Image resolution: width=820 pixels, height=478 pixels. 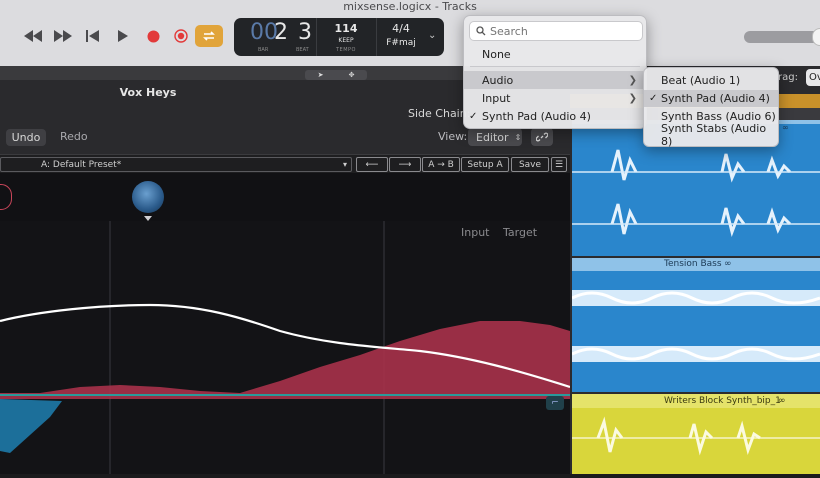 I want to click on menu-item-synth-pad: ✓ Synth Pad (Audio 4), so click(x=555, y=116).